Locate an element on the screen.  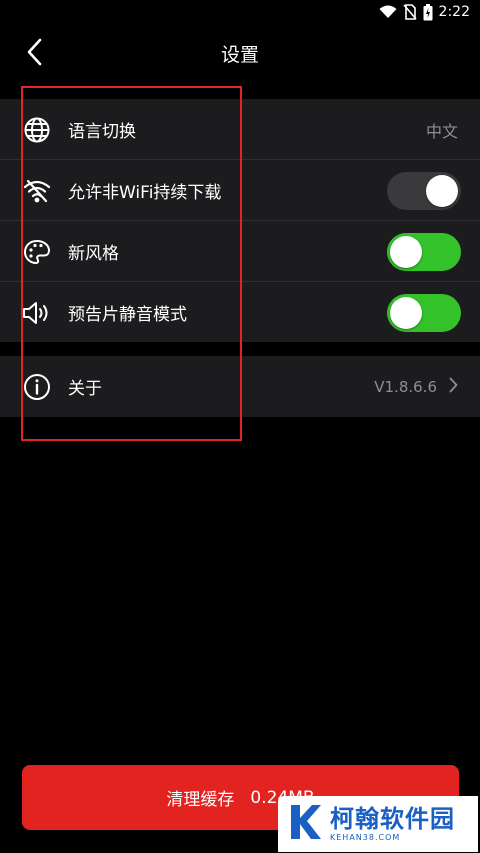
watermark-logo-icon is located at coordinates (305, 824).